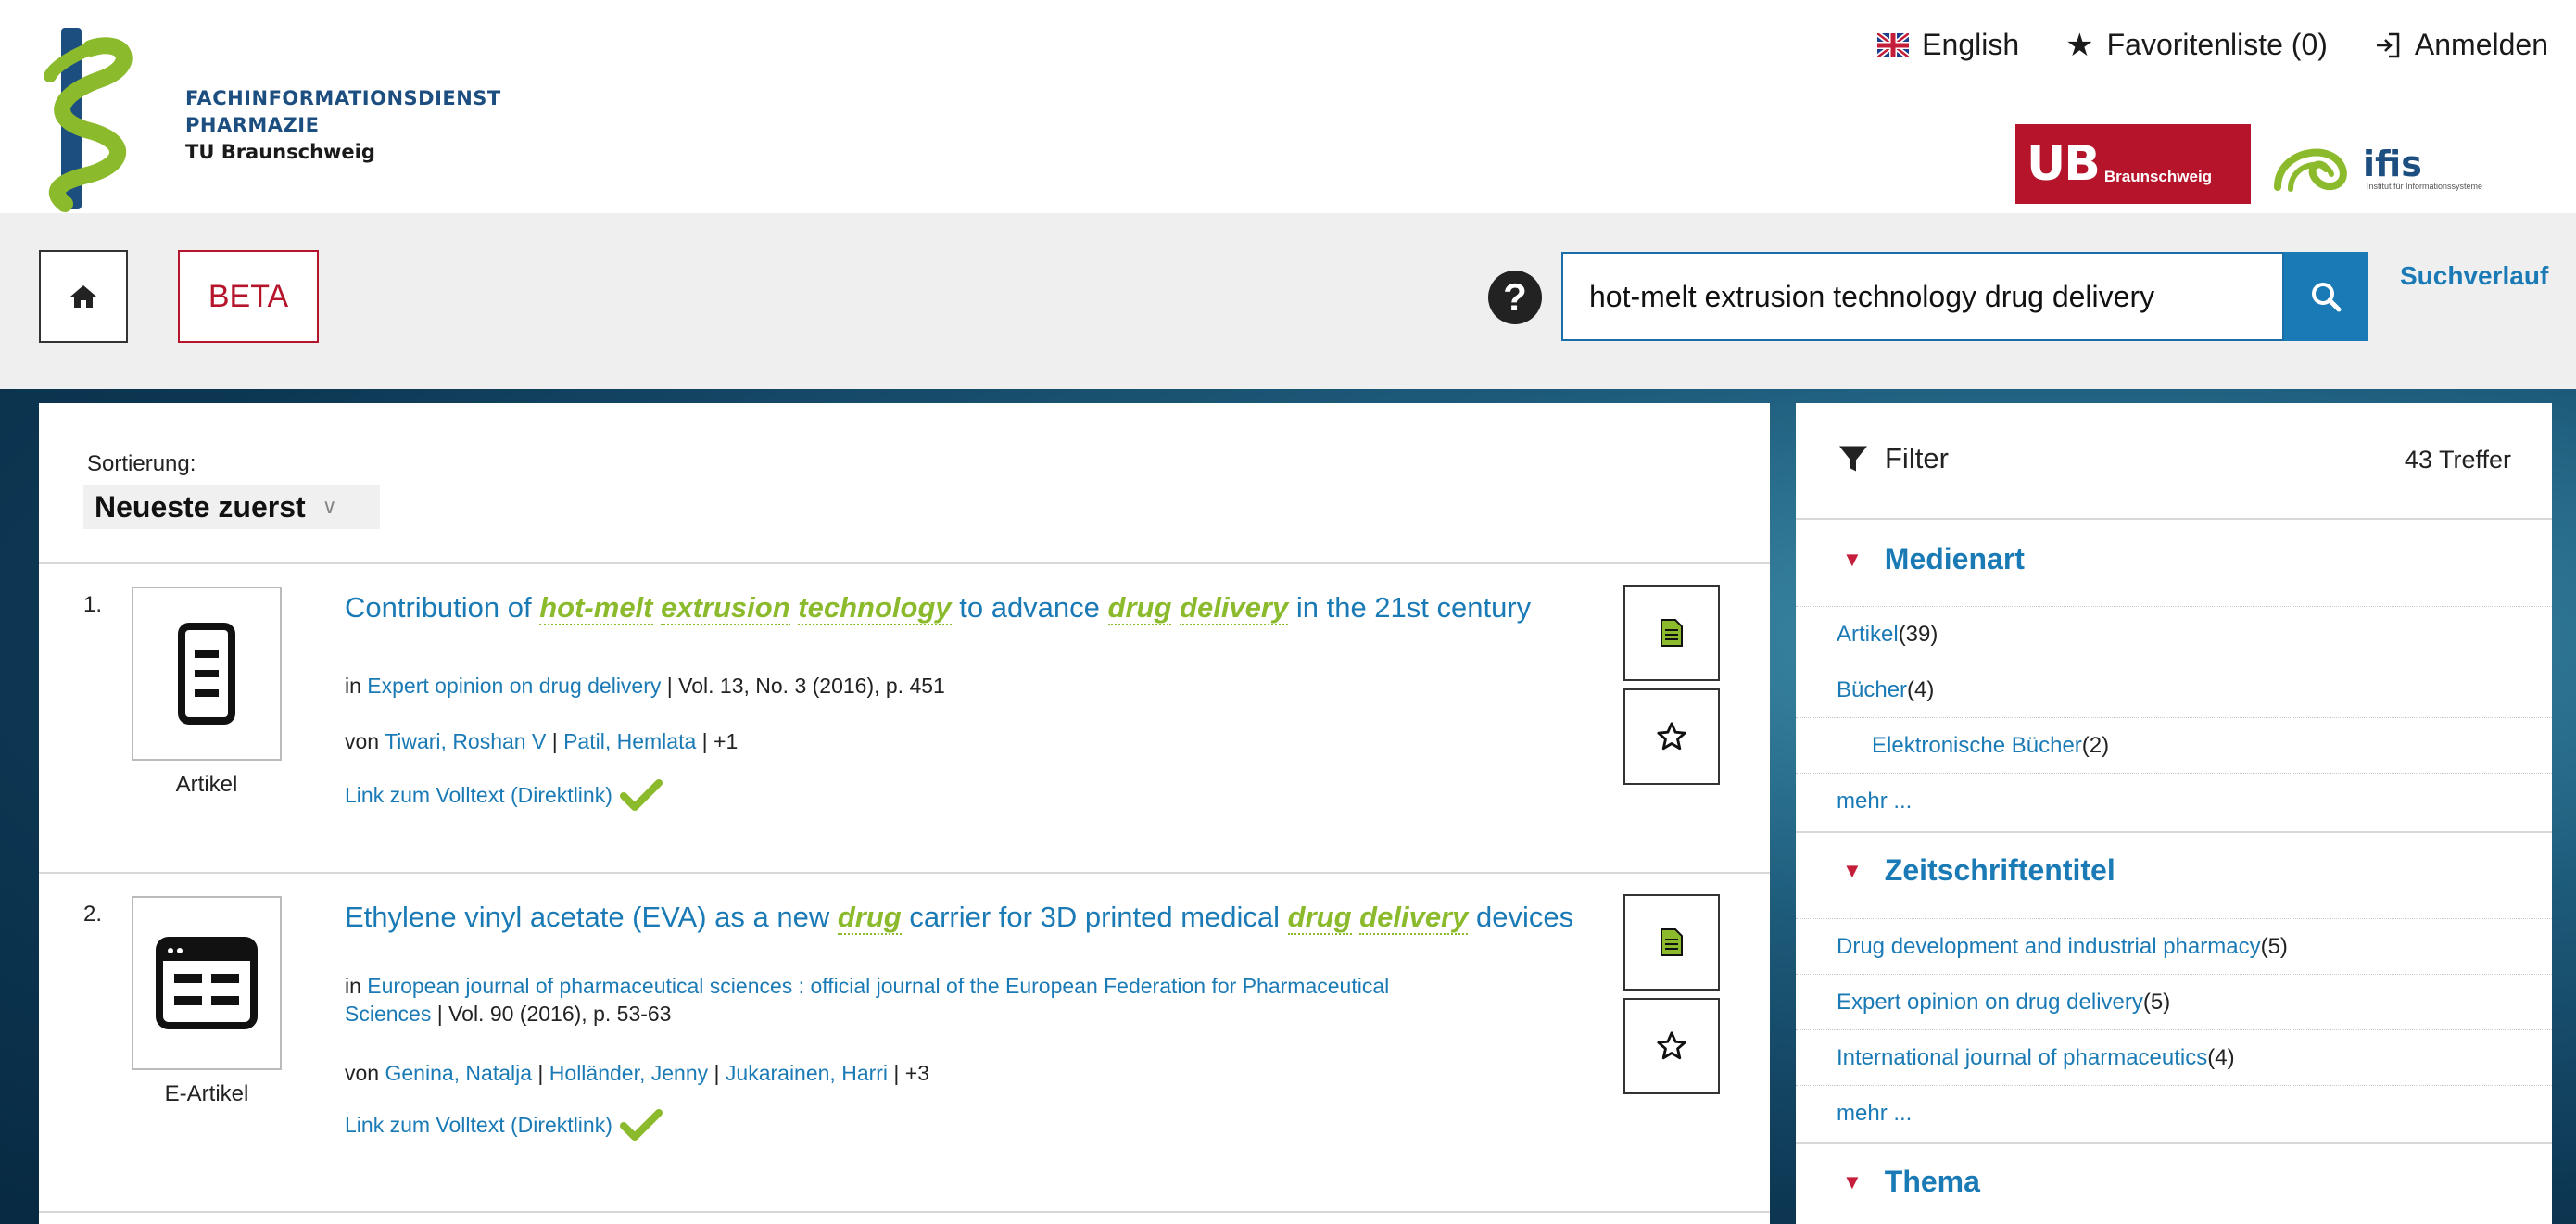 This screenshot has width=2576, height=1224. Describe the element at coordinates (2326, 296) in the screenshot. I see `search-button` at that location.